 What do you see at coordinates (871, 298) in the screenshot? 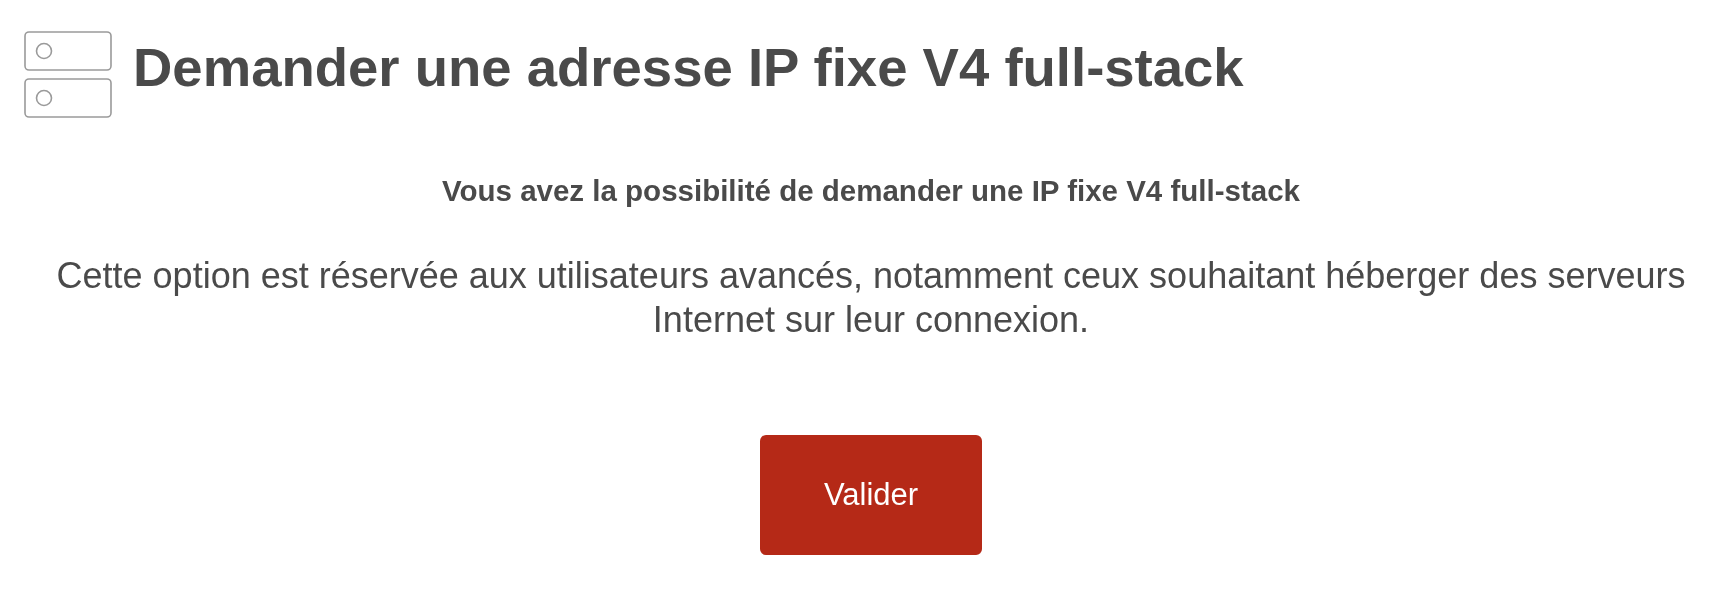
I see `description-text: Cette option est réservée aux utilisateurs avancés, notamment ceux souhaitant héberger des serveurs Internet sur leur connexion.` at bounding box center [871, 298].